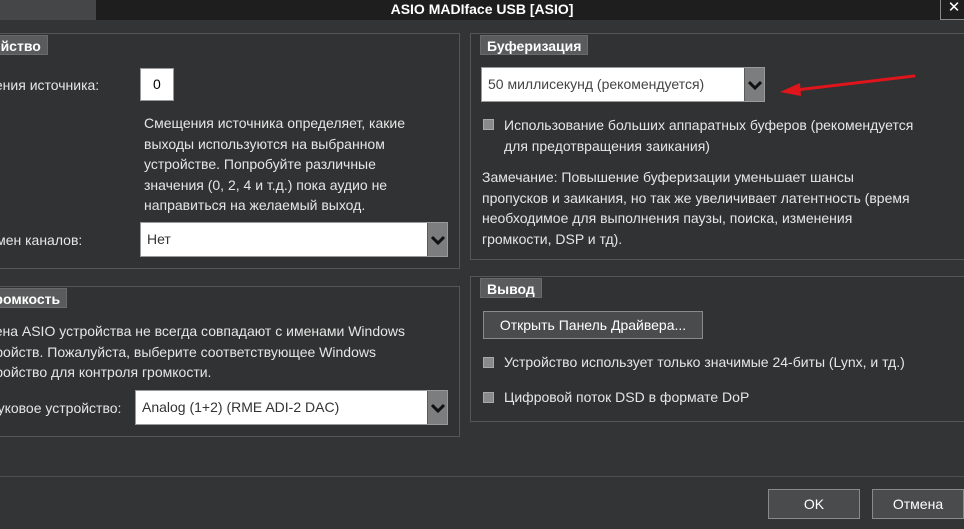 The image size is (964, 529). What do you see at coordinates (596, 84) in the screenshot?
I see `buffer-size-value: 50 миллисекунд (рекомендуется)` at bounding box center [596, 84].